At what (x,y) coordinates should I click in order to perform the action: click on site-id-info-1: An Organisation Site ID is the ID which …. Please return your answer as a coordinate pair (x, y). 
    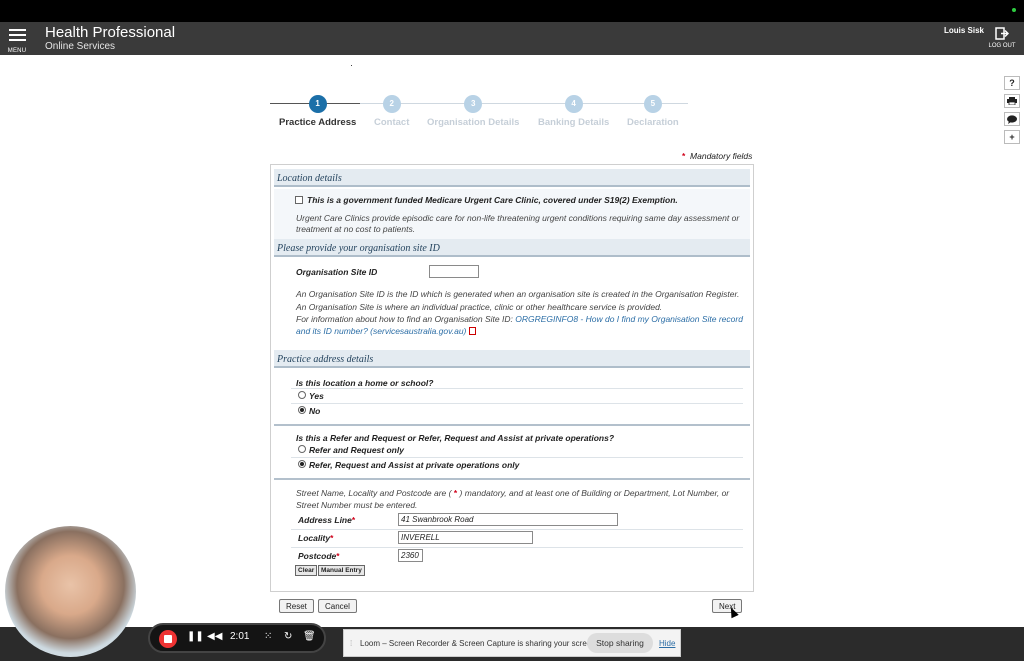
    Looking at the image, I should click on (518, 294).